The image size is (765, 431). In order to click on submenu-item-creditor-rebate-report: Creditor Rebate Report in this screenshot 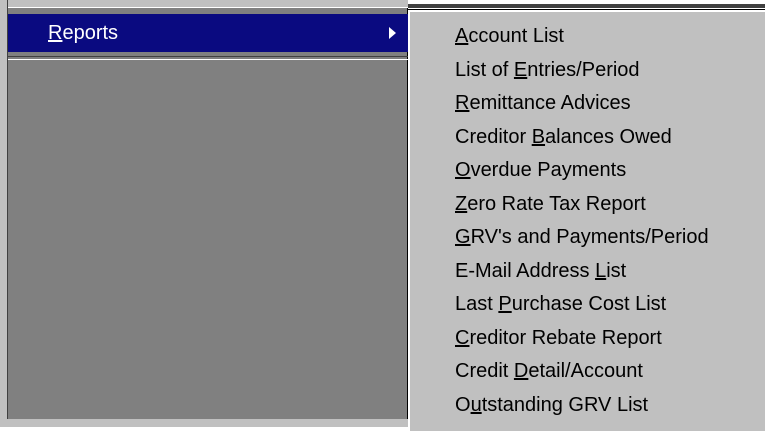, I will do `click(582, 339)`.